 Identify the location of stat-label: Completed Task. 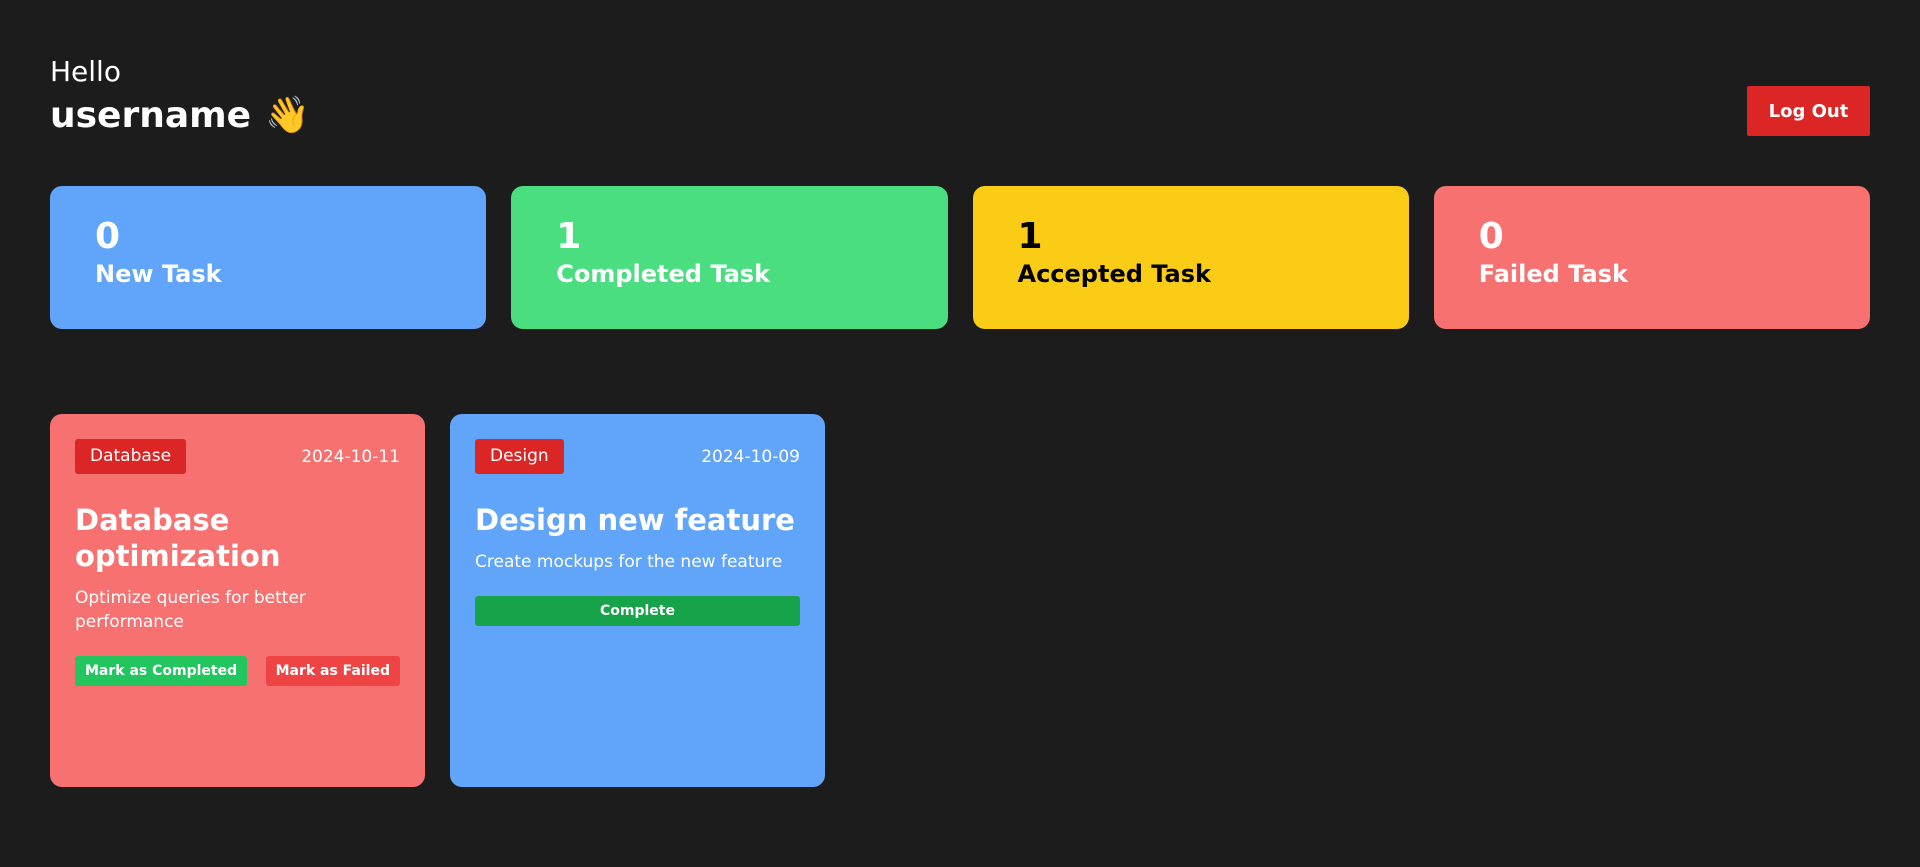
(663, 274).